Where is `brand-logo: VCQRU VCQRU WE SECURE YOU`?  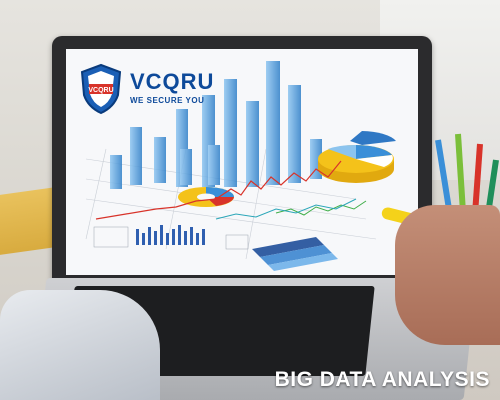 brand-logo: VCQRU VCQRU WE SECURE YOU is located at coordinates (158, 93).